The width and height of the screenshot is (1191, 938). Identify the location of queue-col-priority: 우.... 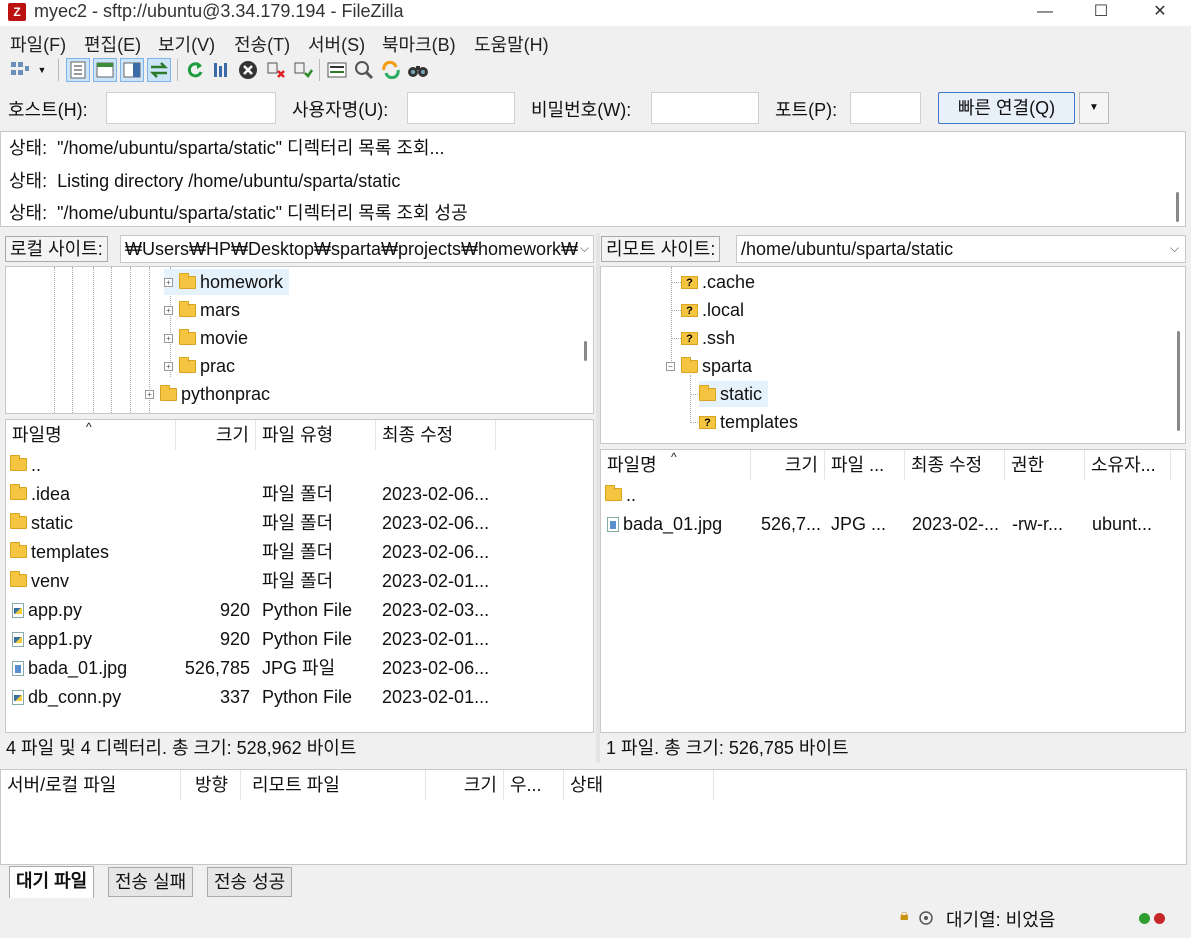
(534, 785).